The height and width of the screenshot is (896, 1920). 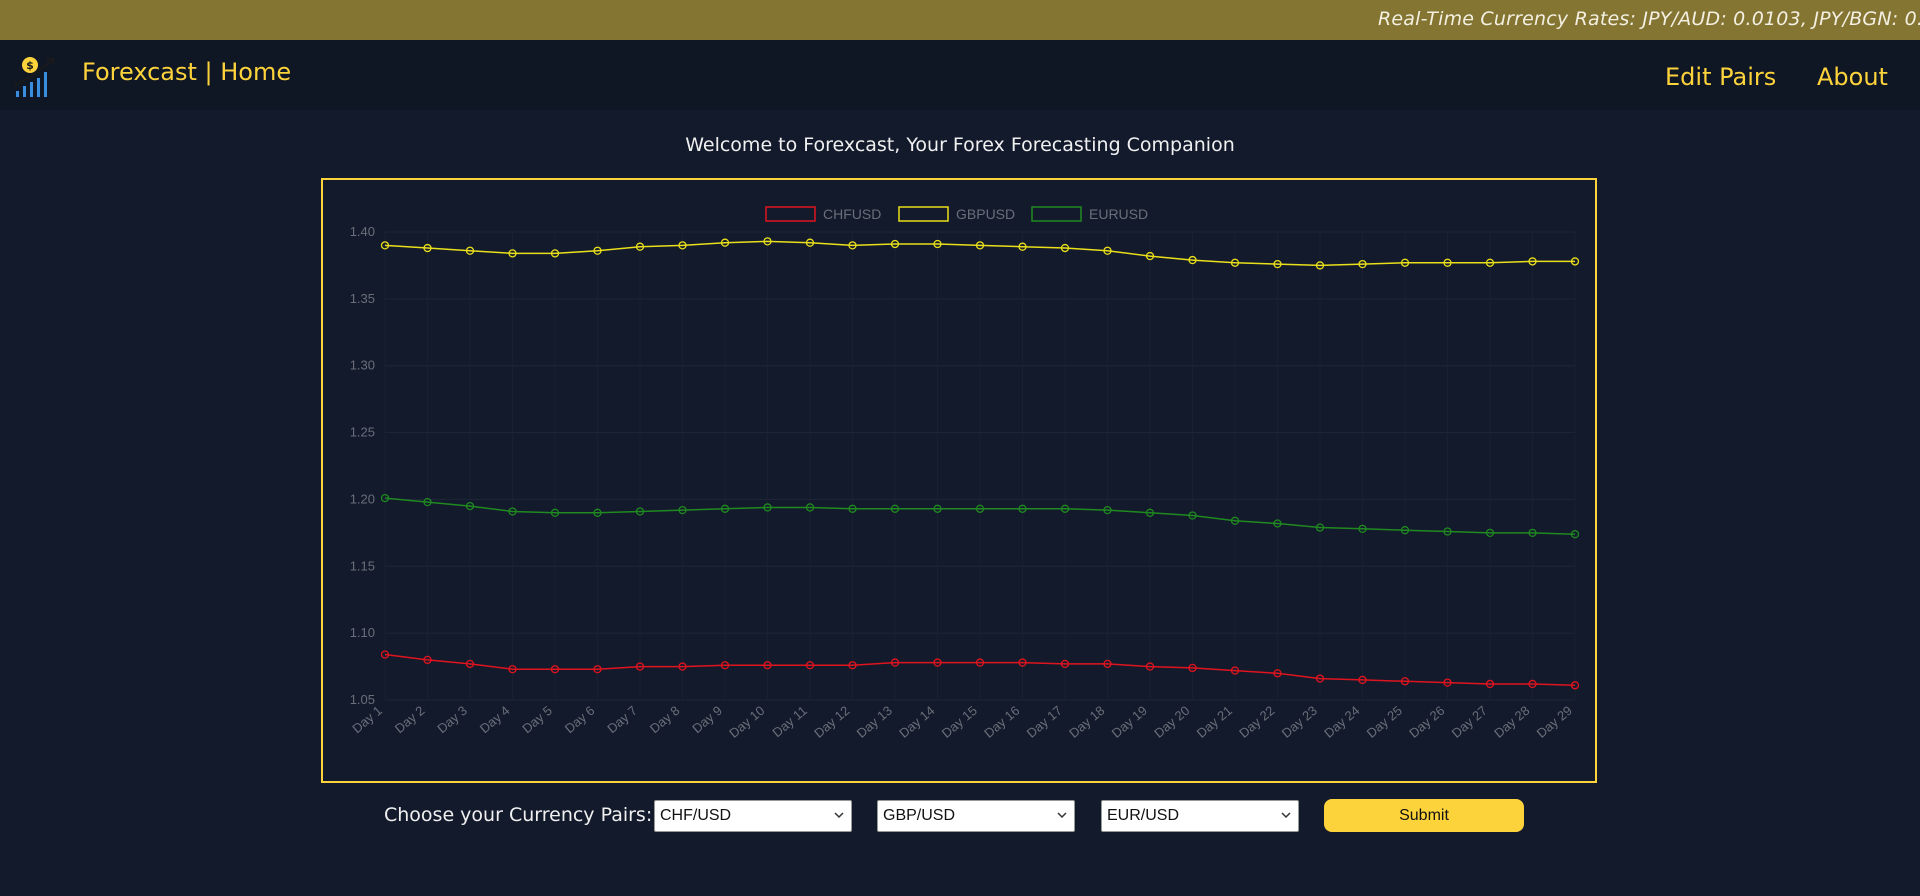 What do you see at coordinates (452, 719) in the screenshot?
I see `x-tick-label: Day 3` at bounding box center [452, 719].